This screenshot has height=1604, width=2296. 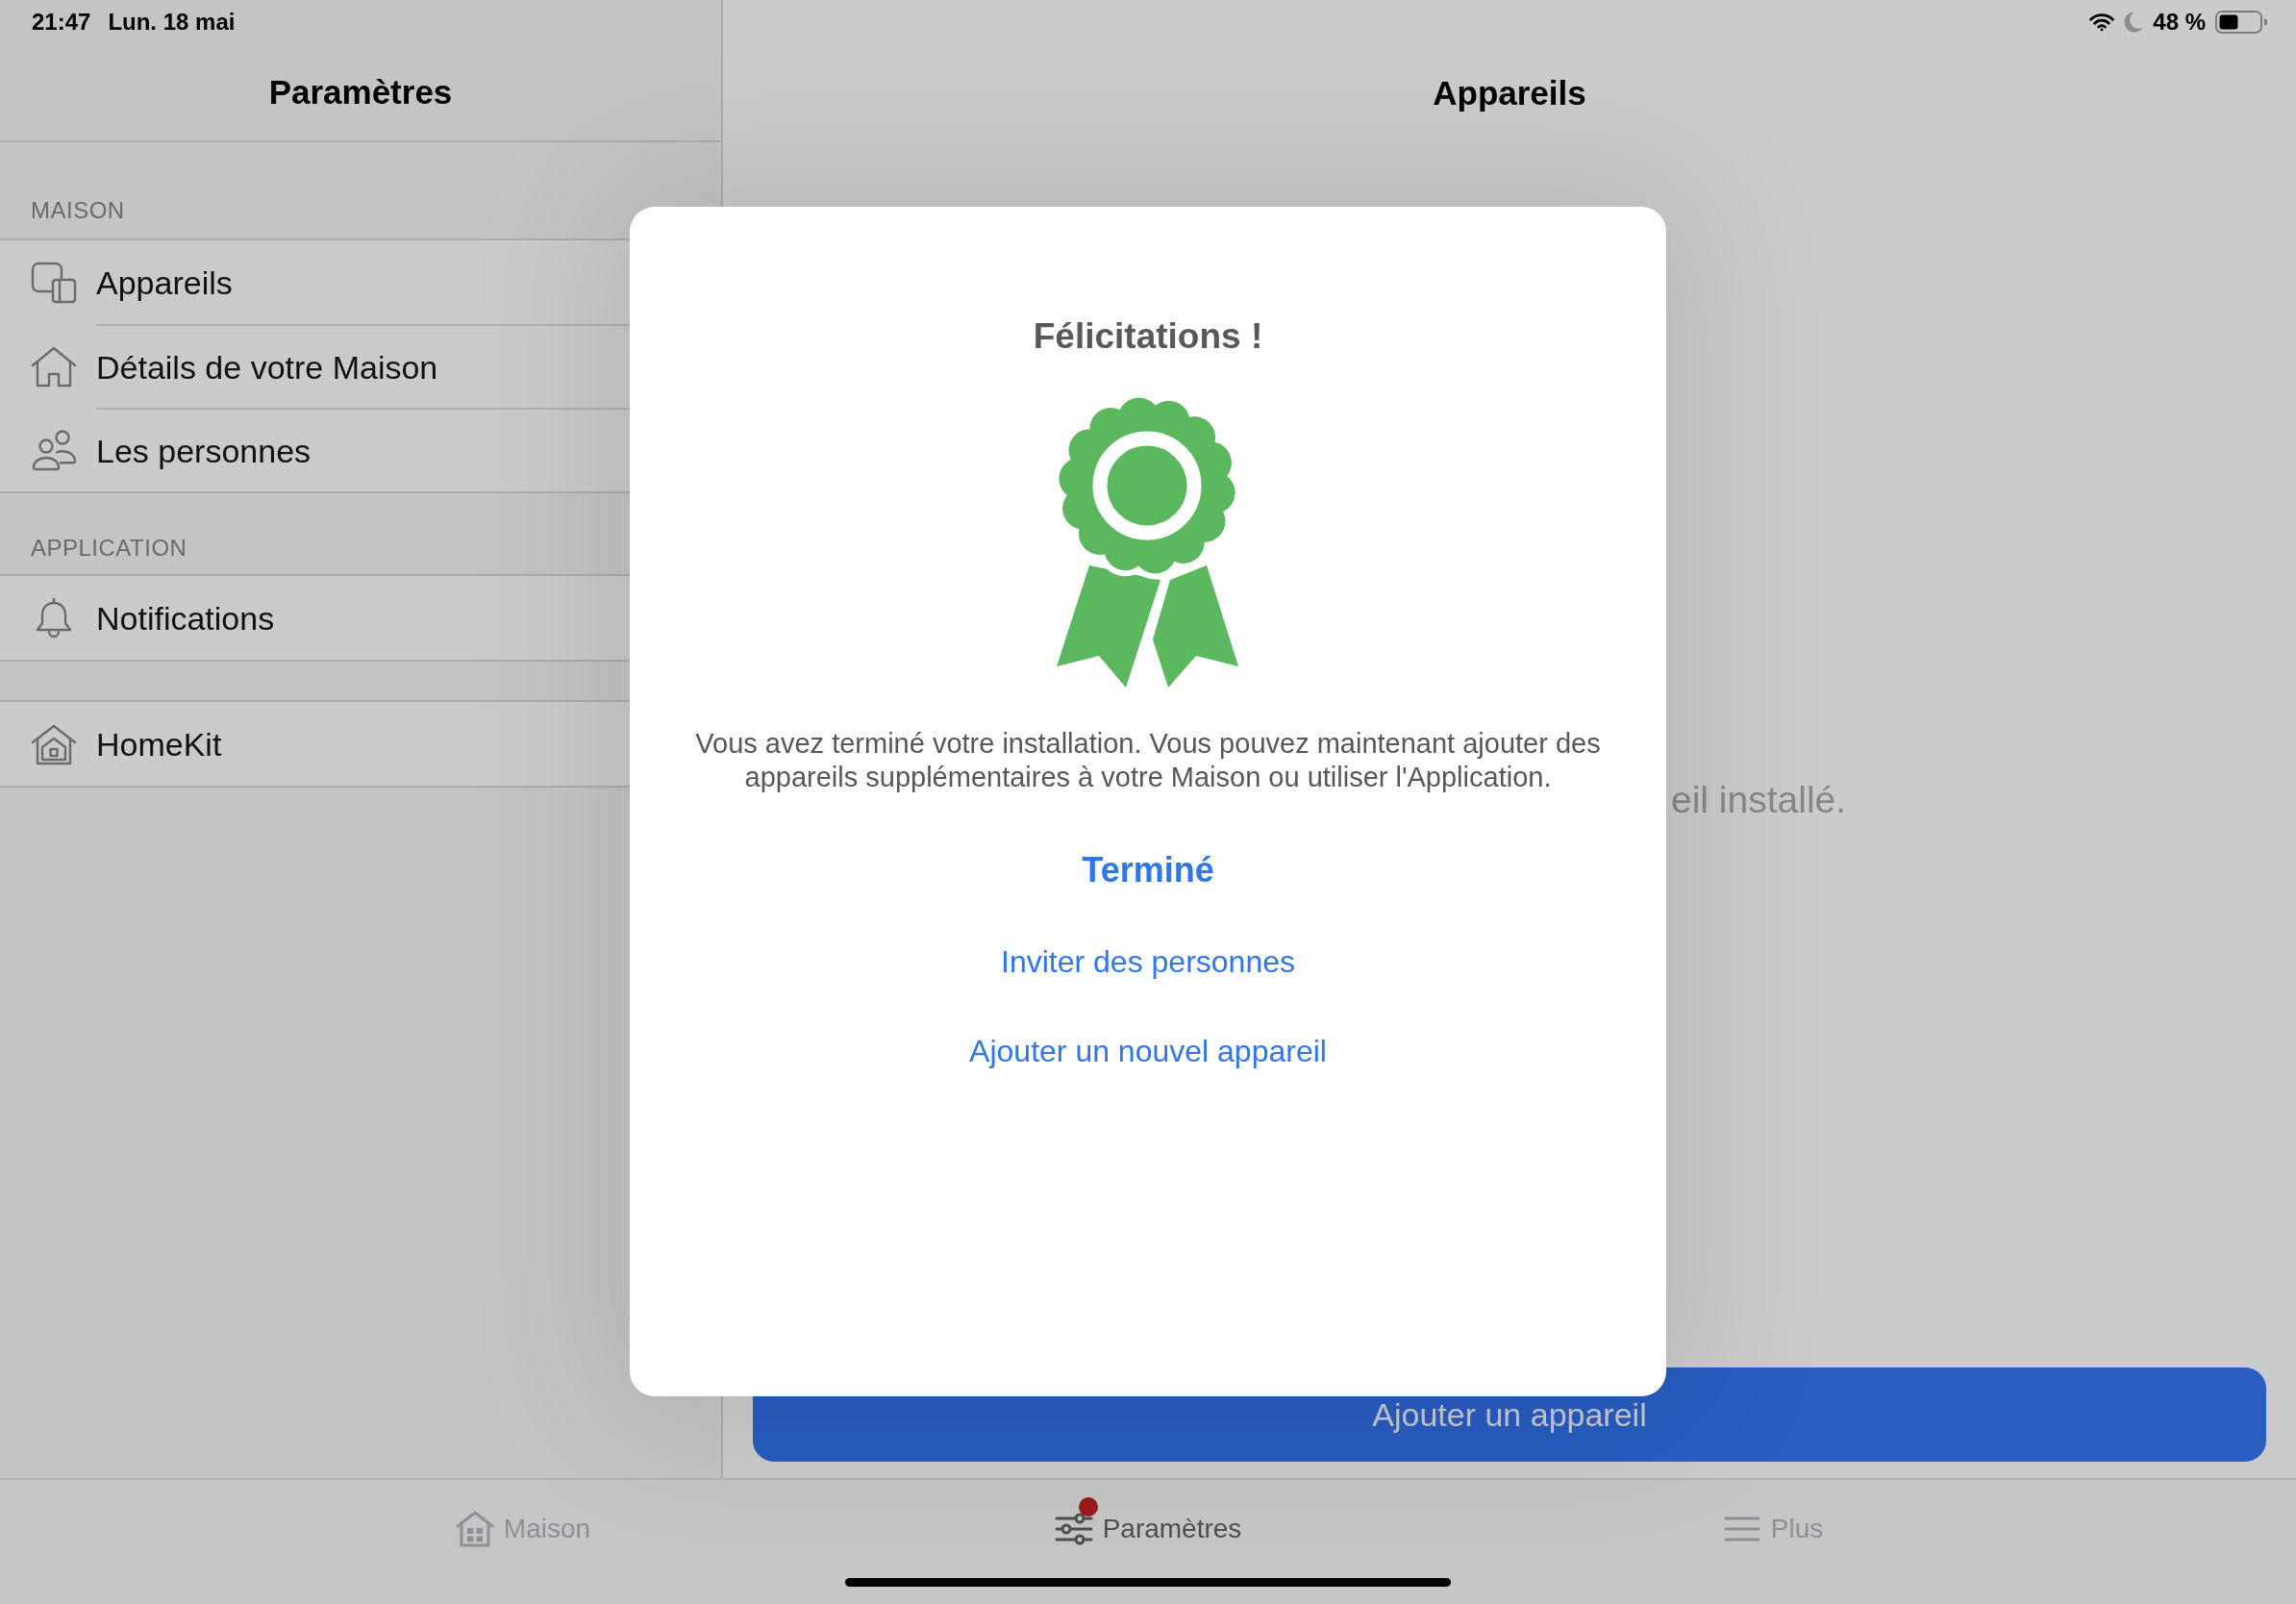 What do you see at coordinates (172, 22) in the screenshot?
I see `status-date: Lun. 18 mai` at bounding box center [172, 22].